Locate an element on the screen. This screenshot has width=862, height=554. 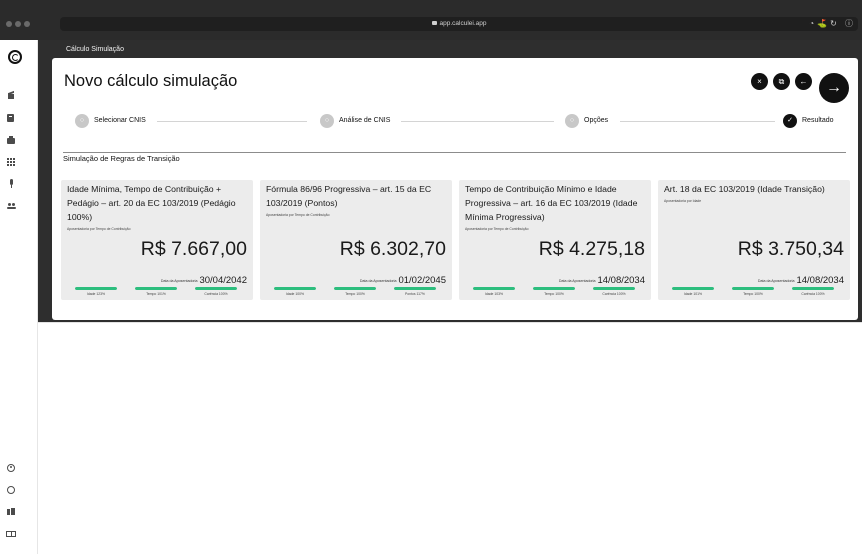
address-bar: app.calculei.app is located at coordinates (459, 24).